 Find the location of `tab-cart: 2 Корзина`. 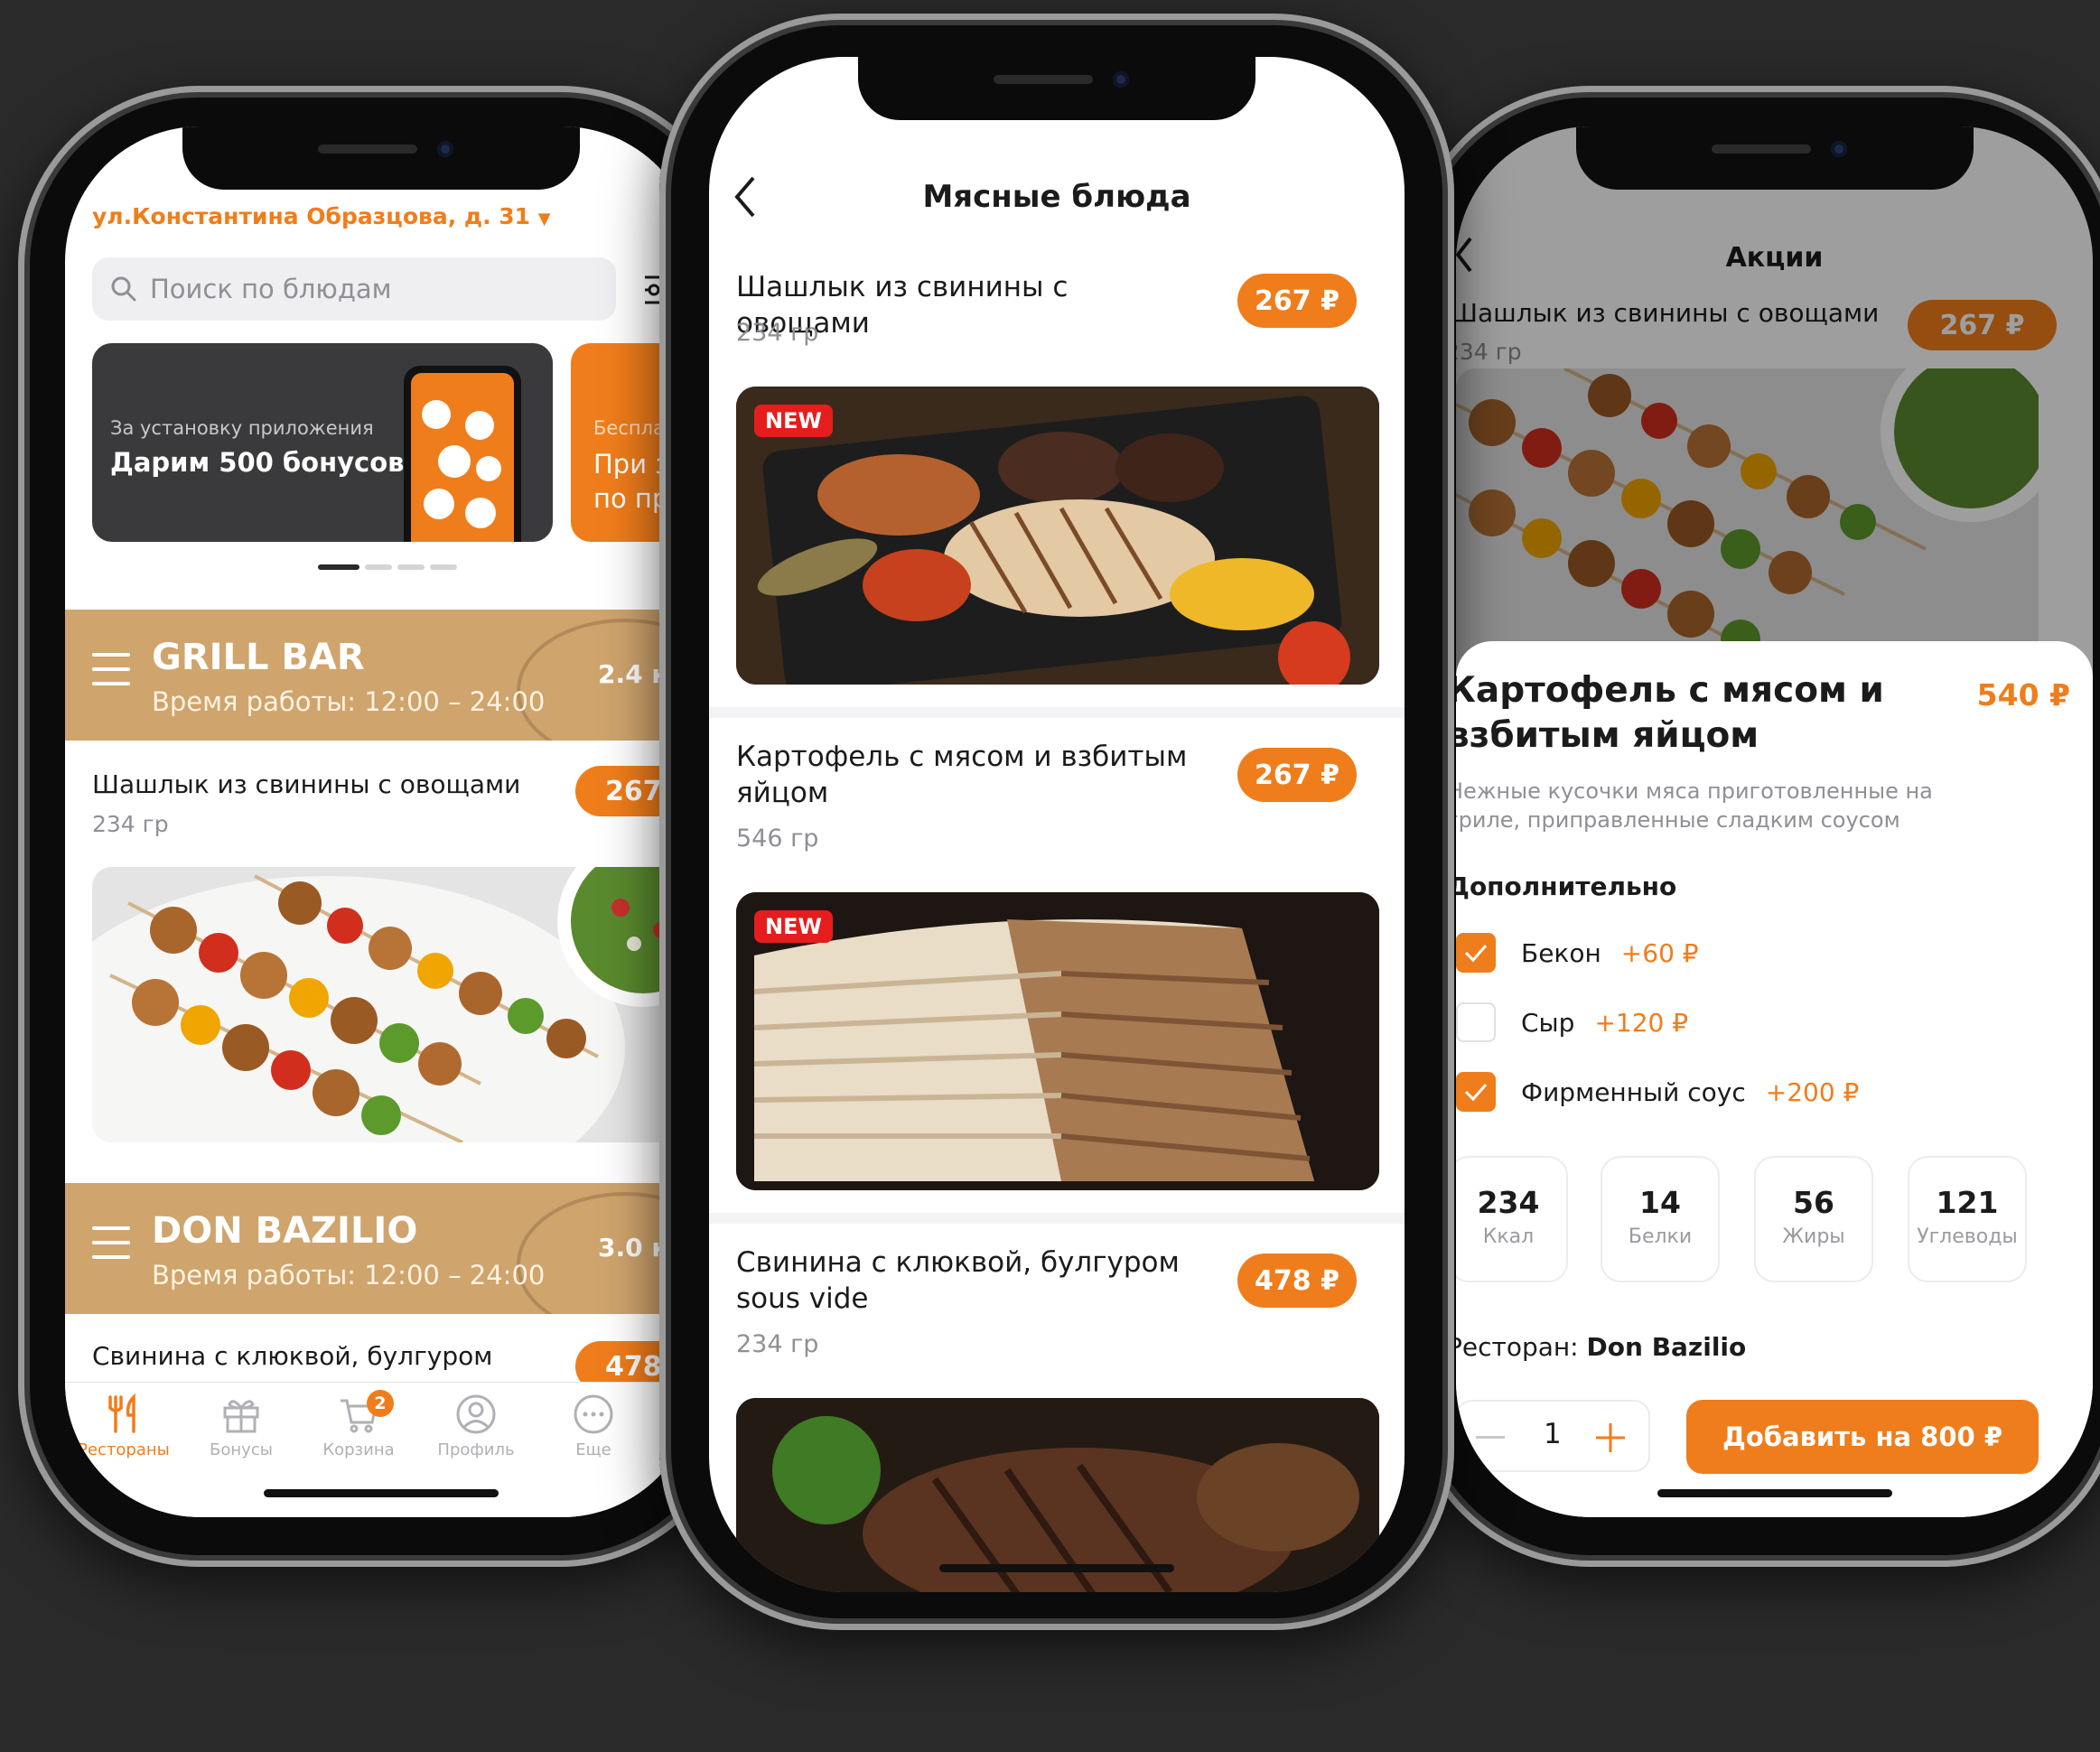

tab-cart: 2 Корзина is located at coordinates (359, 1424).